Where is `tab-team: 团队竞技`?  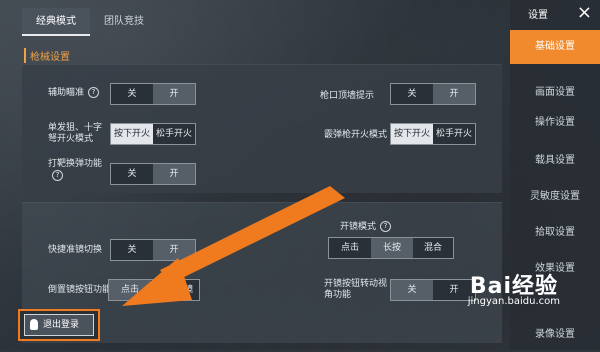 tab-team: 团队竞技 is located at coordinates (124, 22).